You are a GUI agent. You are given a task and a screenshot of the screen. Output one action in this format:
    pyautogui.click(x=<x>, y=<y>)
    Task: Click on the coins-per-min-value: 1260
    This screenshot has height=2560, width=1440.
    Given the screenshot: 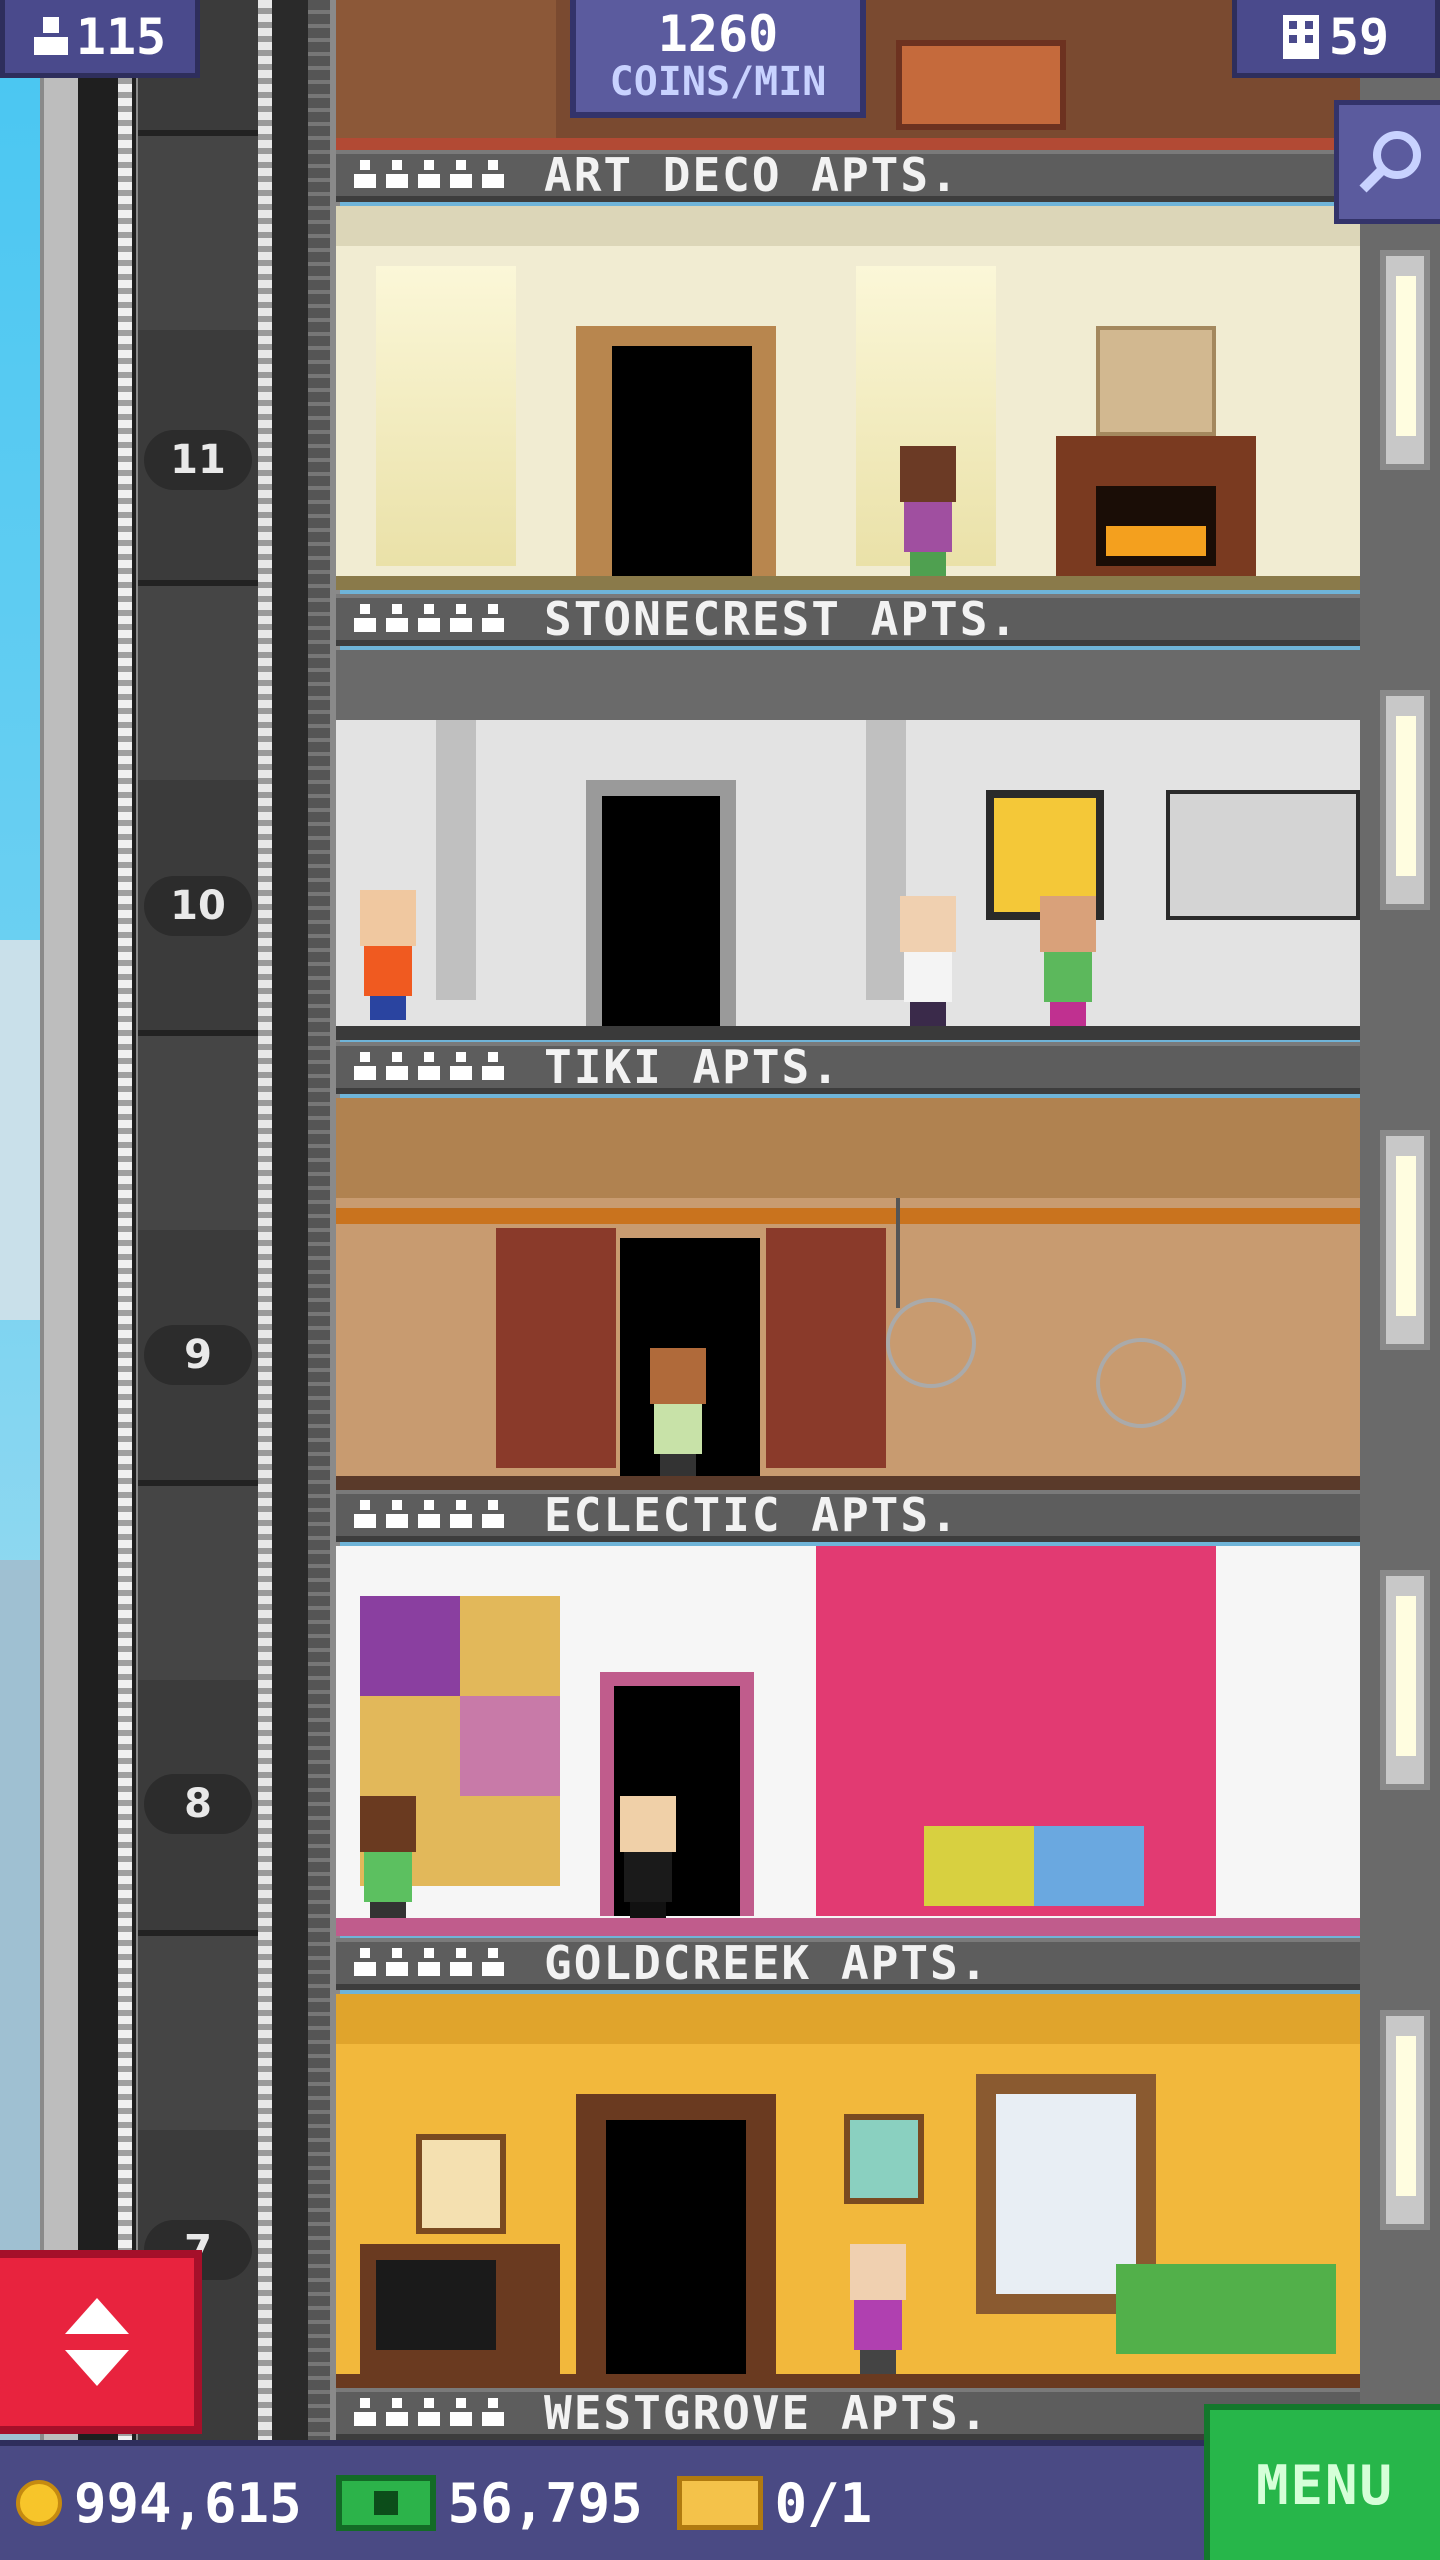 What is the action you would take?
    pyautogui.click(x=718, y=34)
    